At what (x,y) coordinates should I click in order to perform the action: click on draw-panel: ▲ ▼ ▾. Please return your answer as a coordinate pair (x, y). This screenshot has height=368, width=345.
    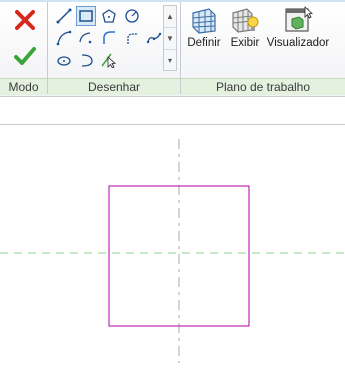
    Looking at the image, I should click on (114, 39).